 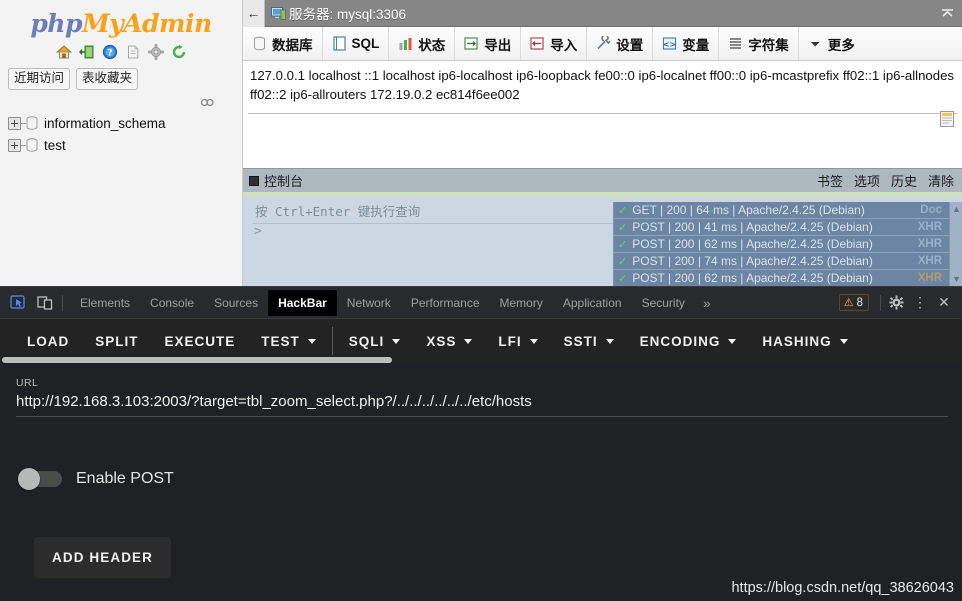 What do you see at coordinates (445, 303) in the screenshot?
I see `tab-performance: Performance` at bounding box center [445, 303].